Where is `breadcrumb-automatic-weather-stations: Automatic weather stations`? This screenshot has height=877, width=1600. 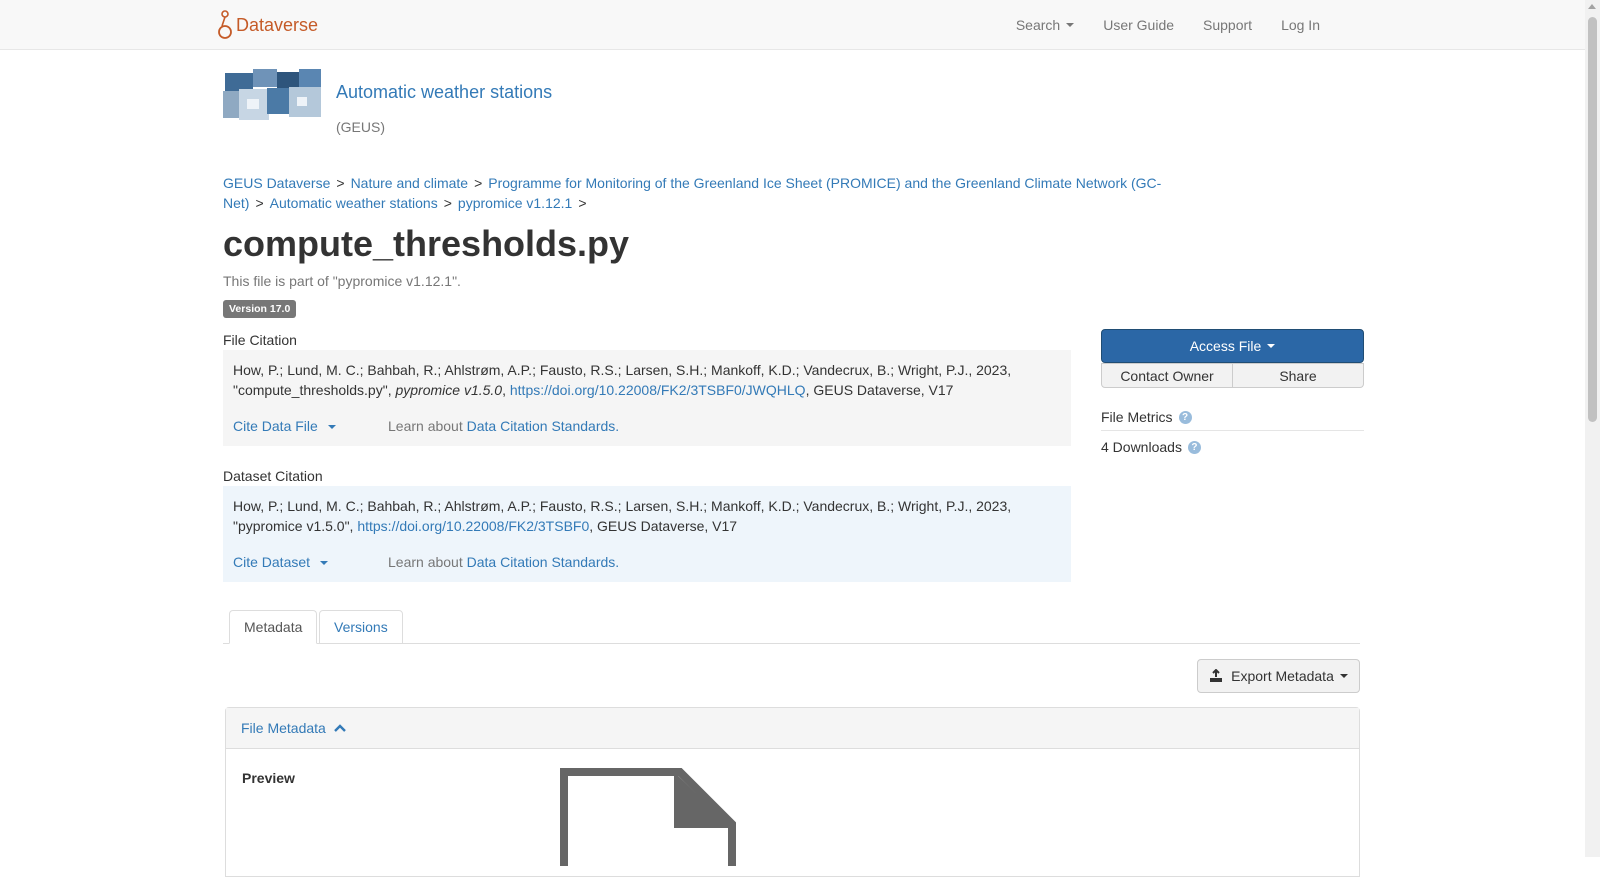
breadcrumb-automatic-weather-stations: Automatic weather stations is located at coordinates (354, 203).